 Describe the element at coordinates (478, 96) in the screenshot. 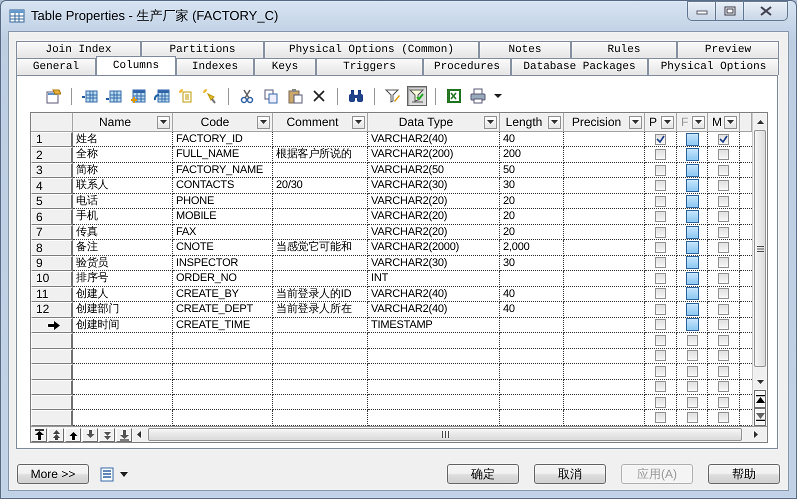

I see `print-button` at that location.